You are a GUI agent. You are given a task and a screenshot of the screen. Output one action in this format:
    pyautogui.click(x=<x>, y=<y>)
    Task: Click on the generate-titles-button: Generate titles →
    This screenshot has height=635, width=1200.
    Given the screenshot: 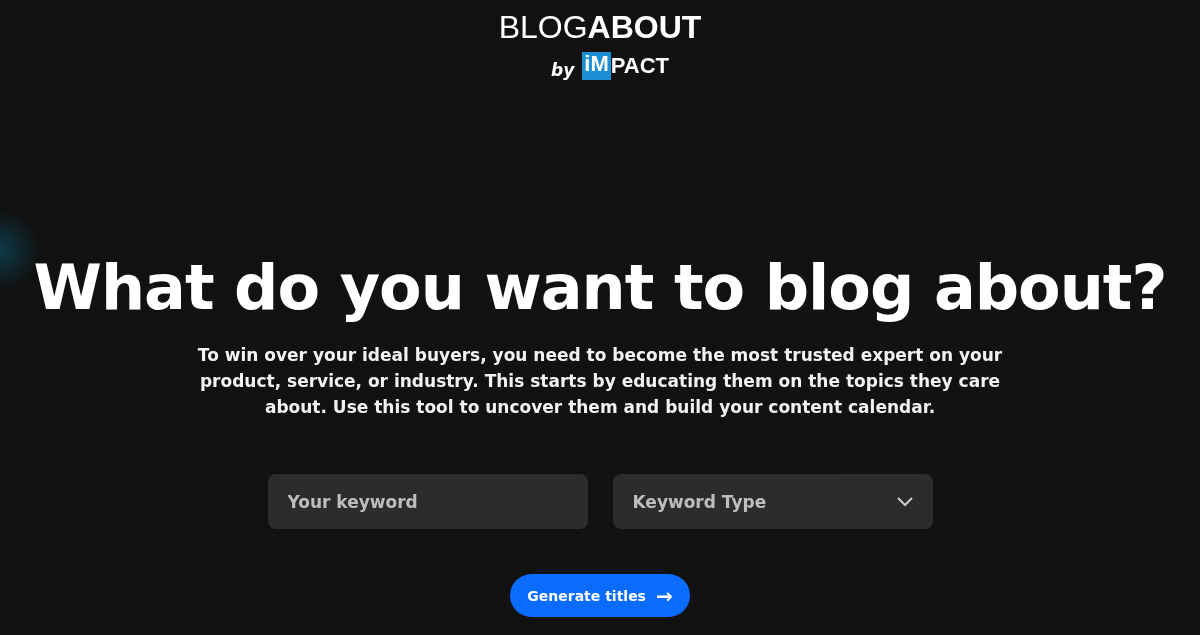 What is the action you would take?
    pyautogui.click(x=600, y=595)
    